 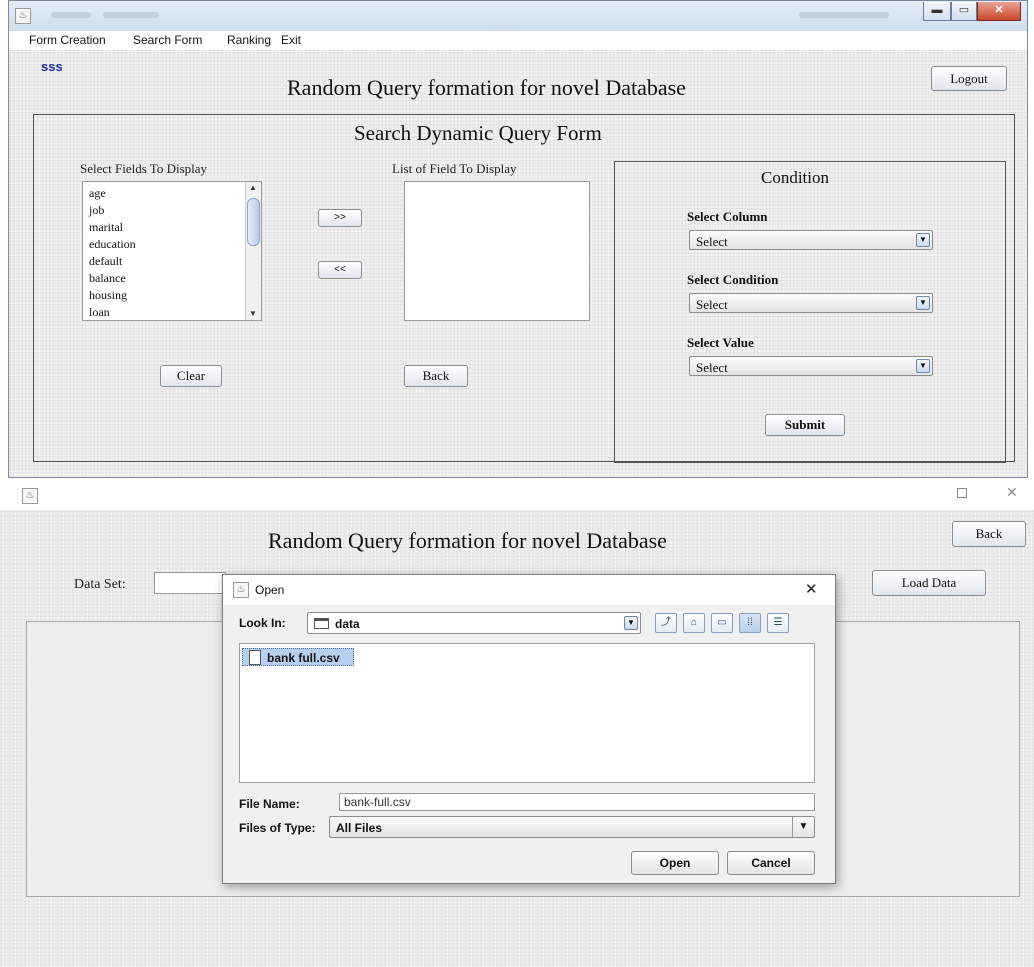 I want to click on scroll-down-icon: ▼, so click(x=253, y=314).